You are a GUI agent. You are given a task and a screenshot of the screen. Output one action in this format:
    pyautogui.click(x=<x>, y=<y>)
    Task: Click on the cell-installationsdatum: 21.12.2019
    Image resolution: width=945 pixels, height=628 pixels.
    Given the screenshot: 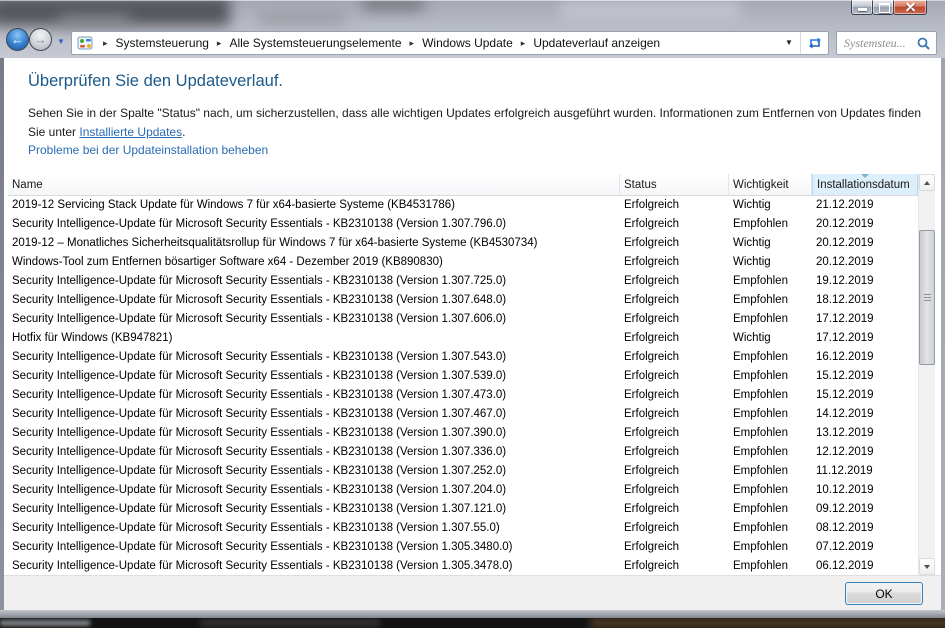 What is the action you would take?
    pyautogui.click(x=845, y=205)
    